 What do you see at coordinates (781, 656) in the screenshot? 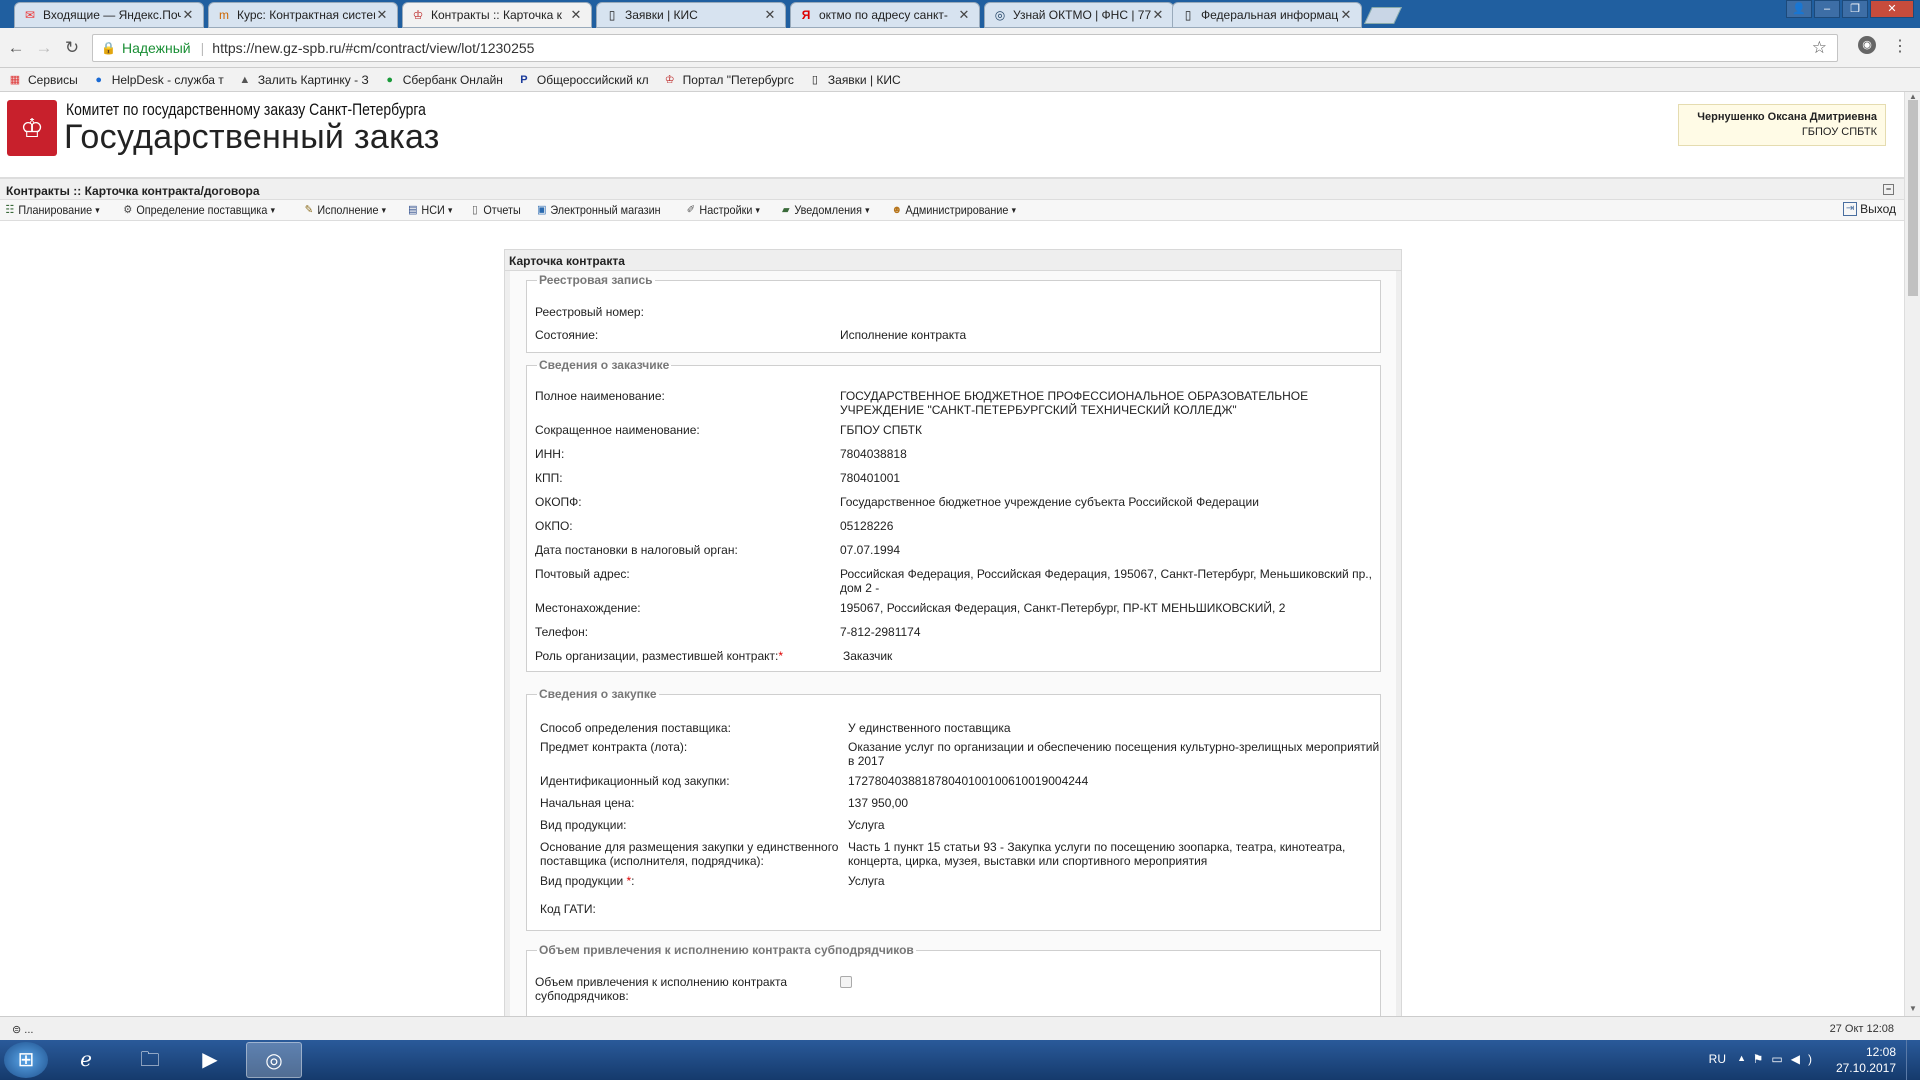
I see `required-asterisk: *` at bounding box center [781, 656].